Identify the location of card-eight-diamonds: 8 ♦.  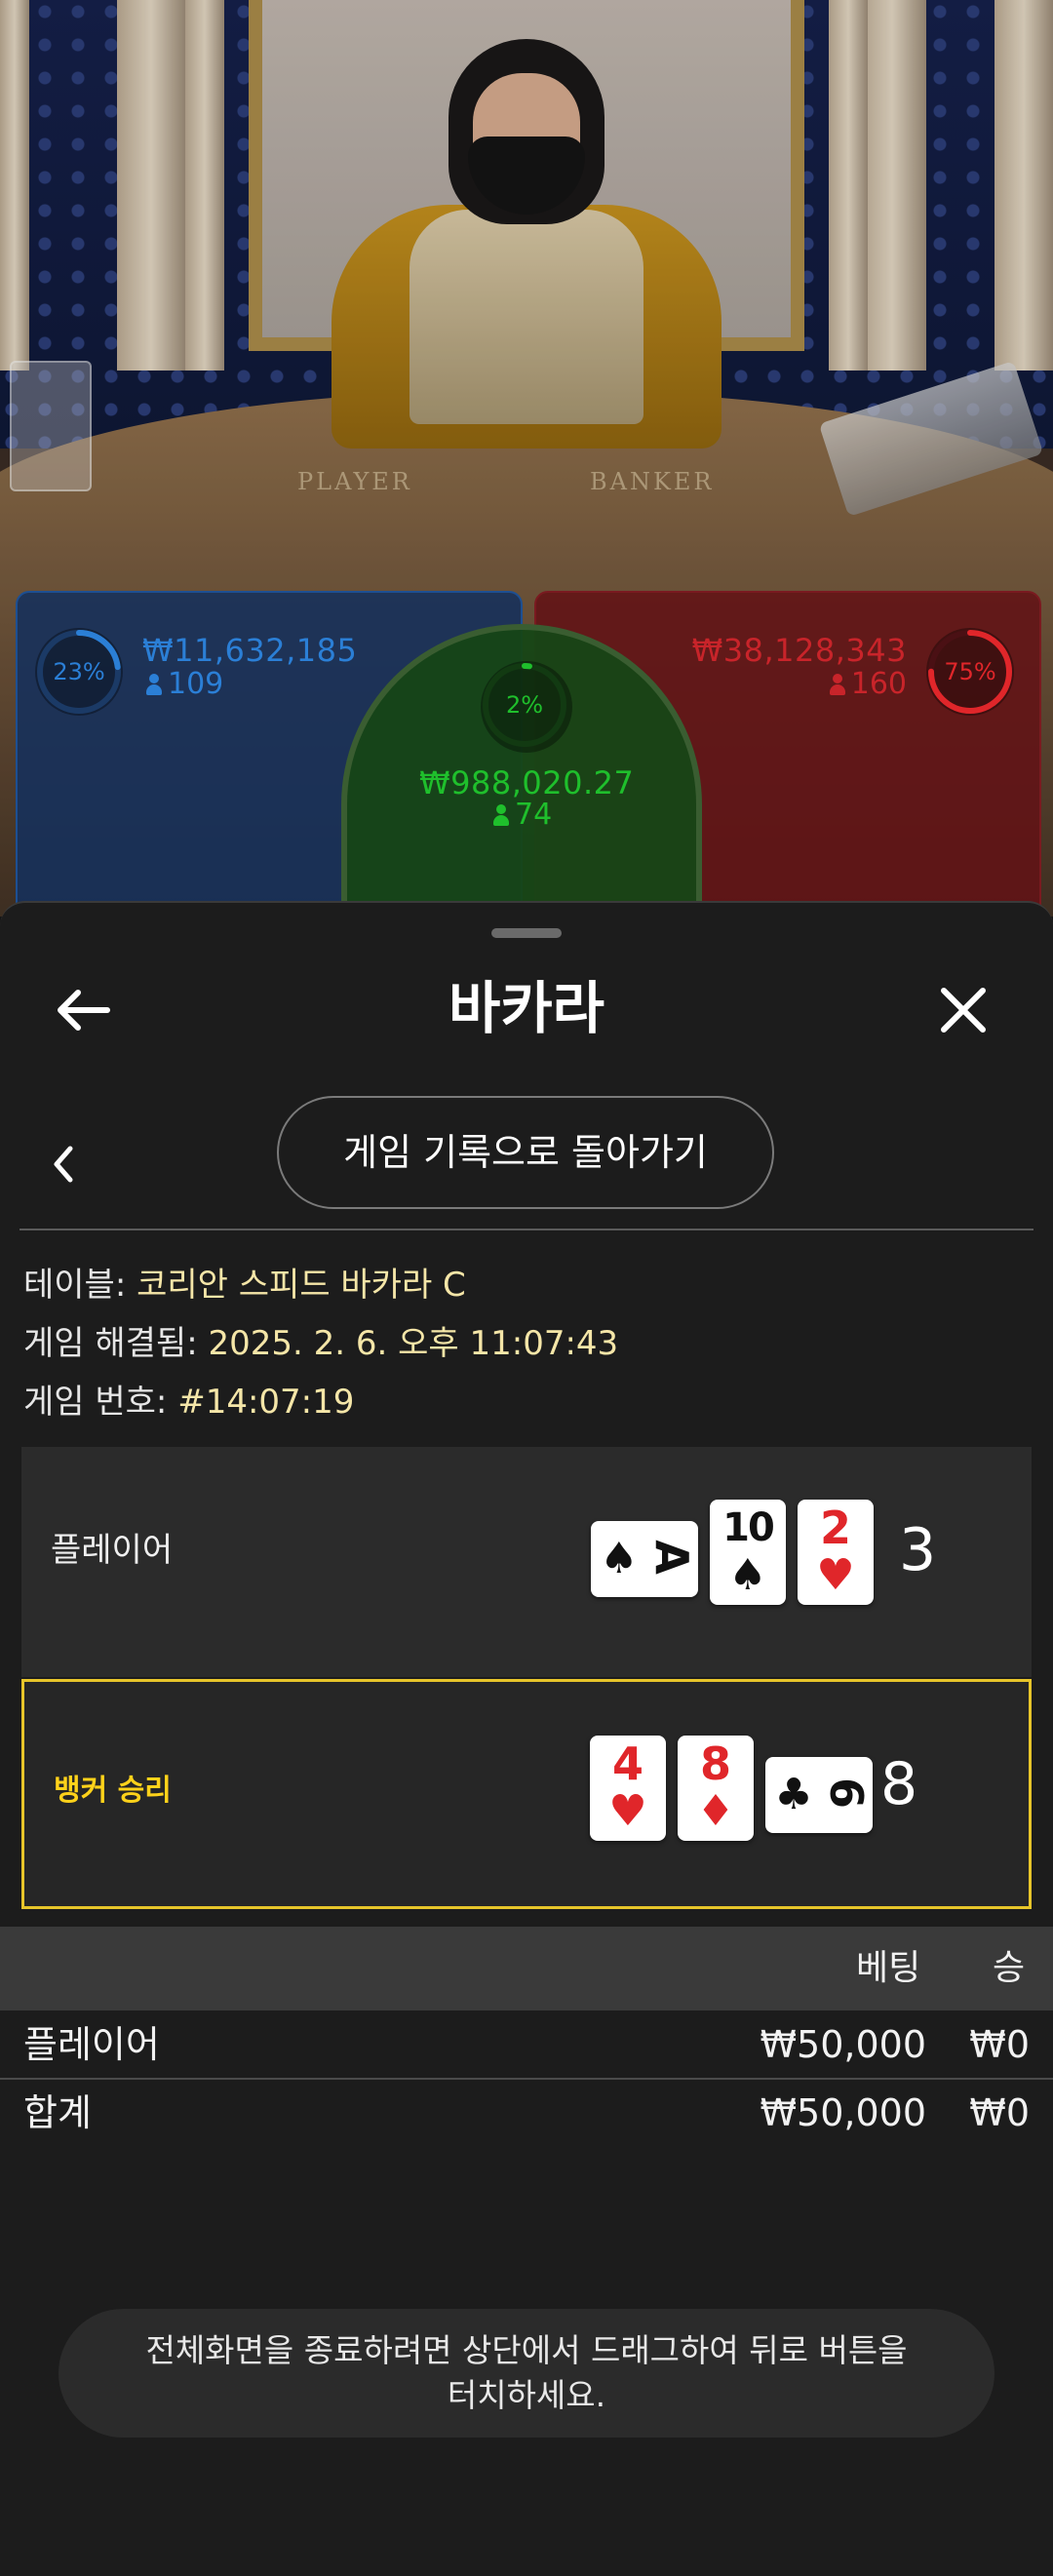
(716, 1788).